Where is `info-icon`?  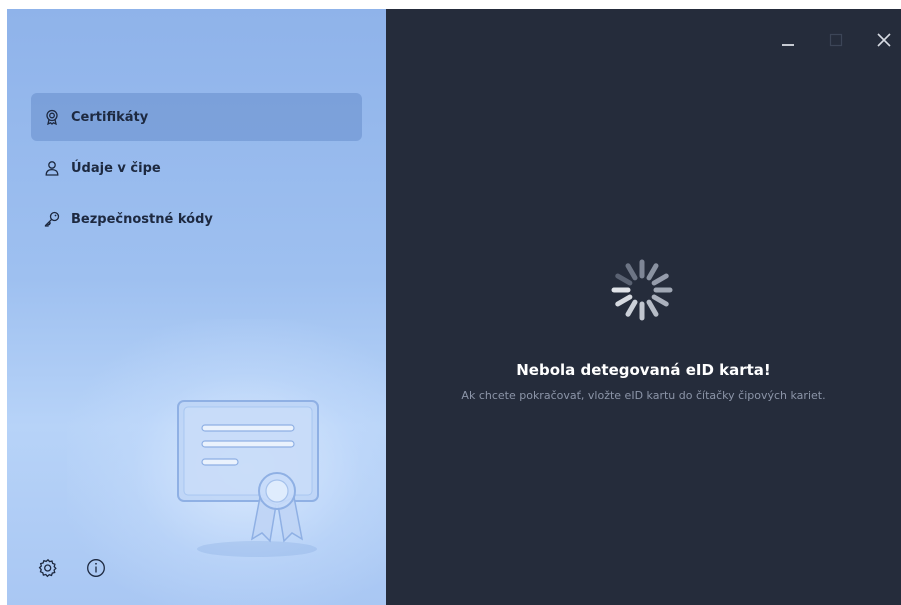 info-icon is located at coordinates (96, 568).